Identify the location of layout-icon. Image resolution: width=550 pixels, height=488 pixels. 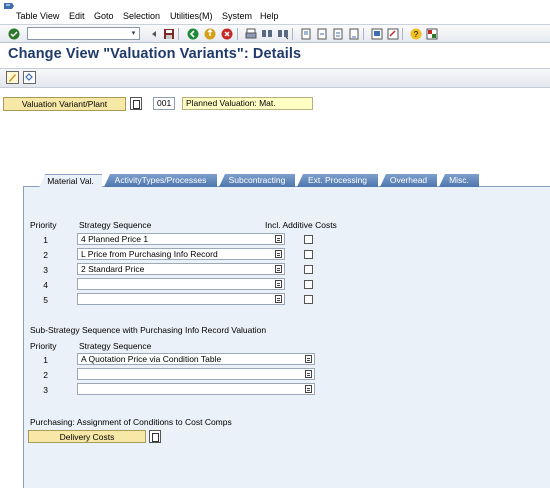
(431, 33).